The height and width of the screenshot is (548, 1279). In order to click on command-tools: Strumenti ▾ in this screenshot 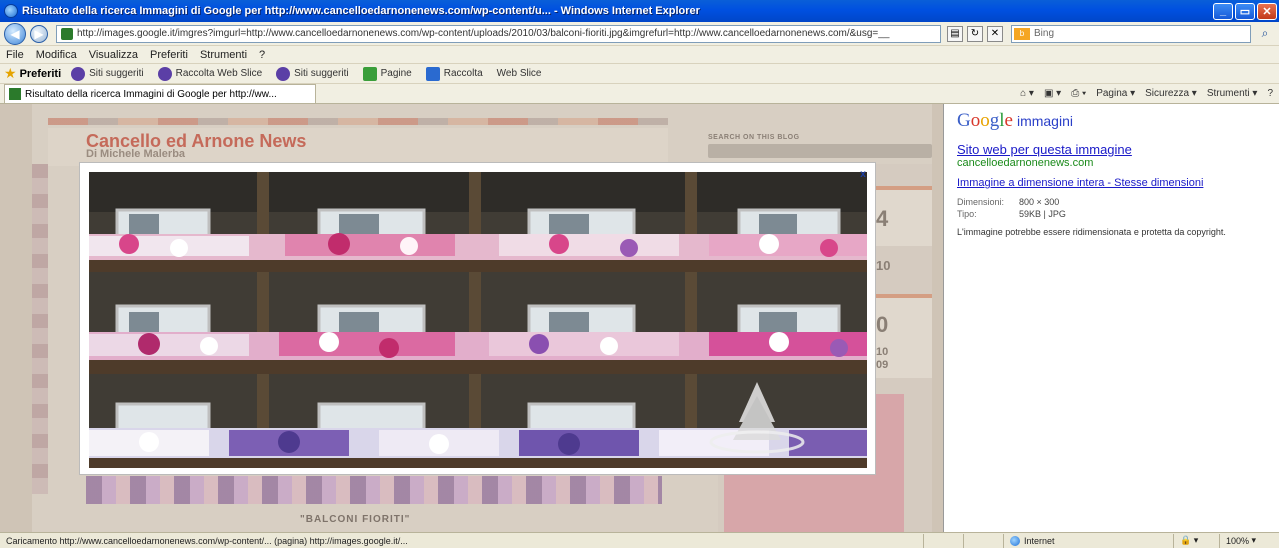, I will do `click(1232, 93)`.